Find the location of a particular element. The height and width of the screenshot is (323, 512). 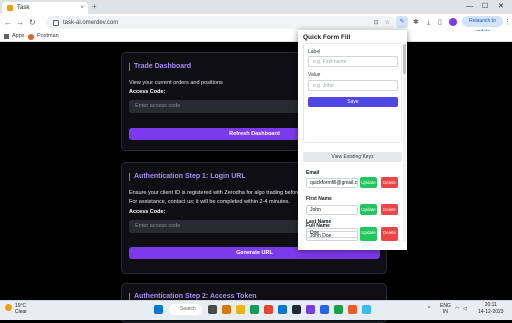

back-icon: ← is located at coordinates (8, 22).